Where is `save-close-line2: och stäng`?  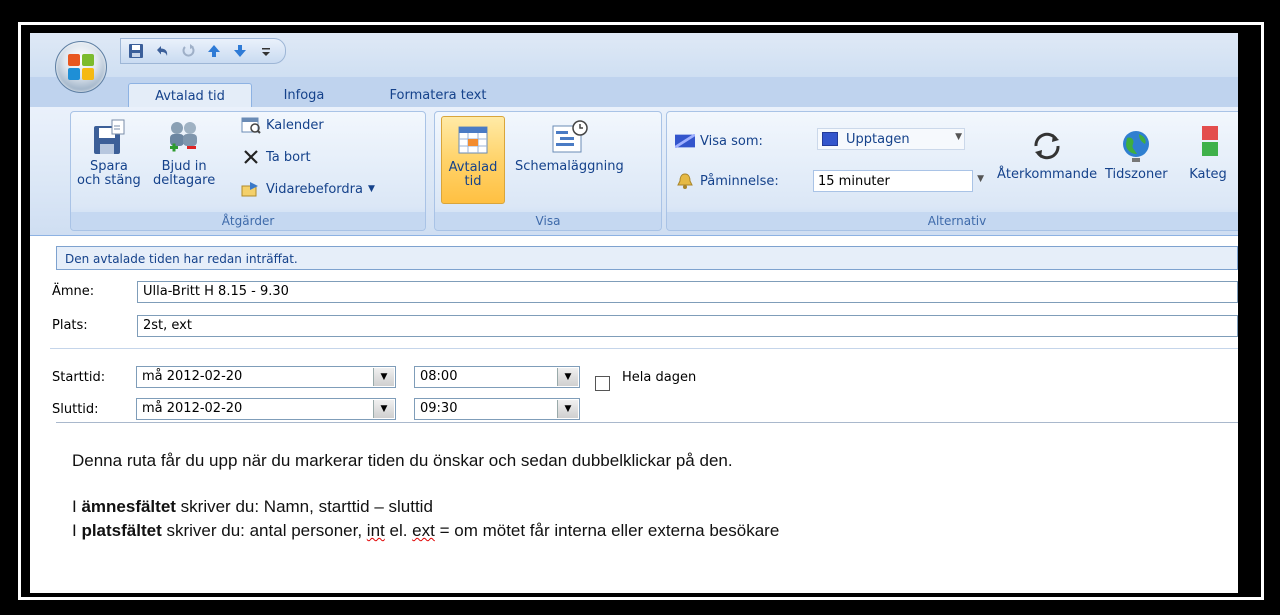
save-close-line2: och stäng is located at coordinates (109, 180).